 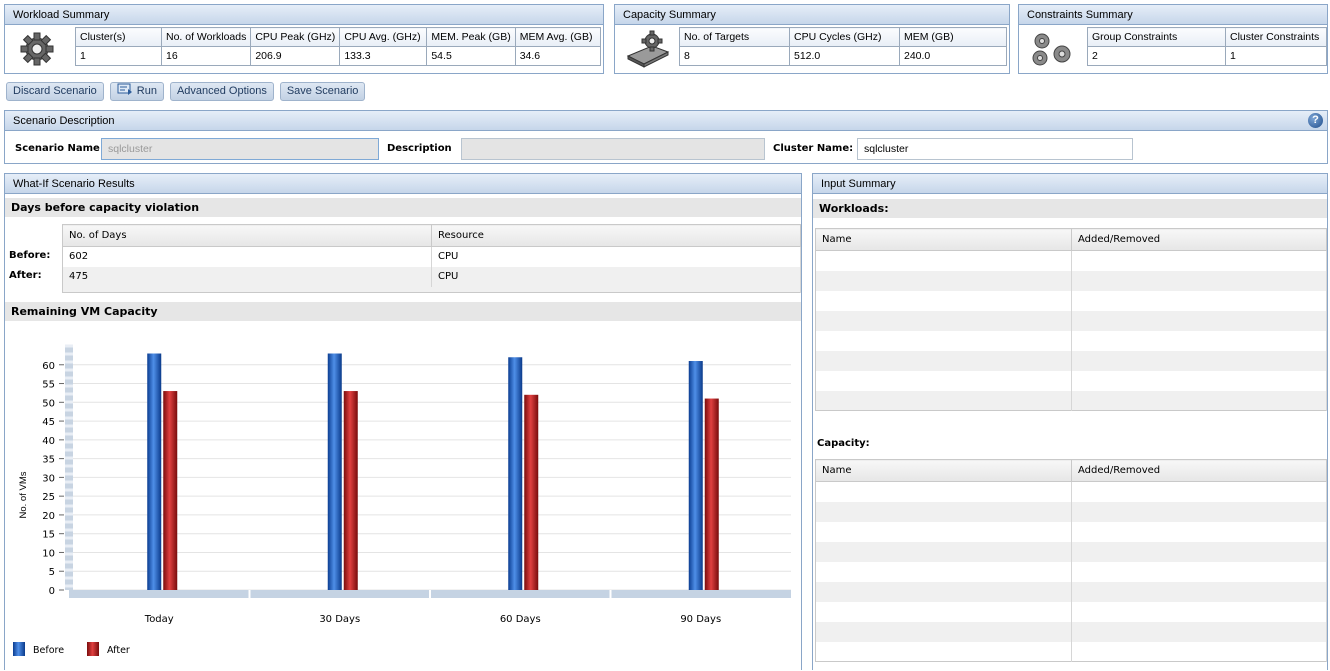 I want to click on y-tick-label: 15, so click(x=48, y=535).